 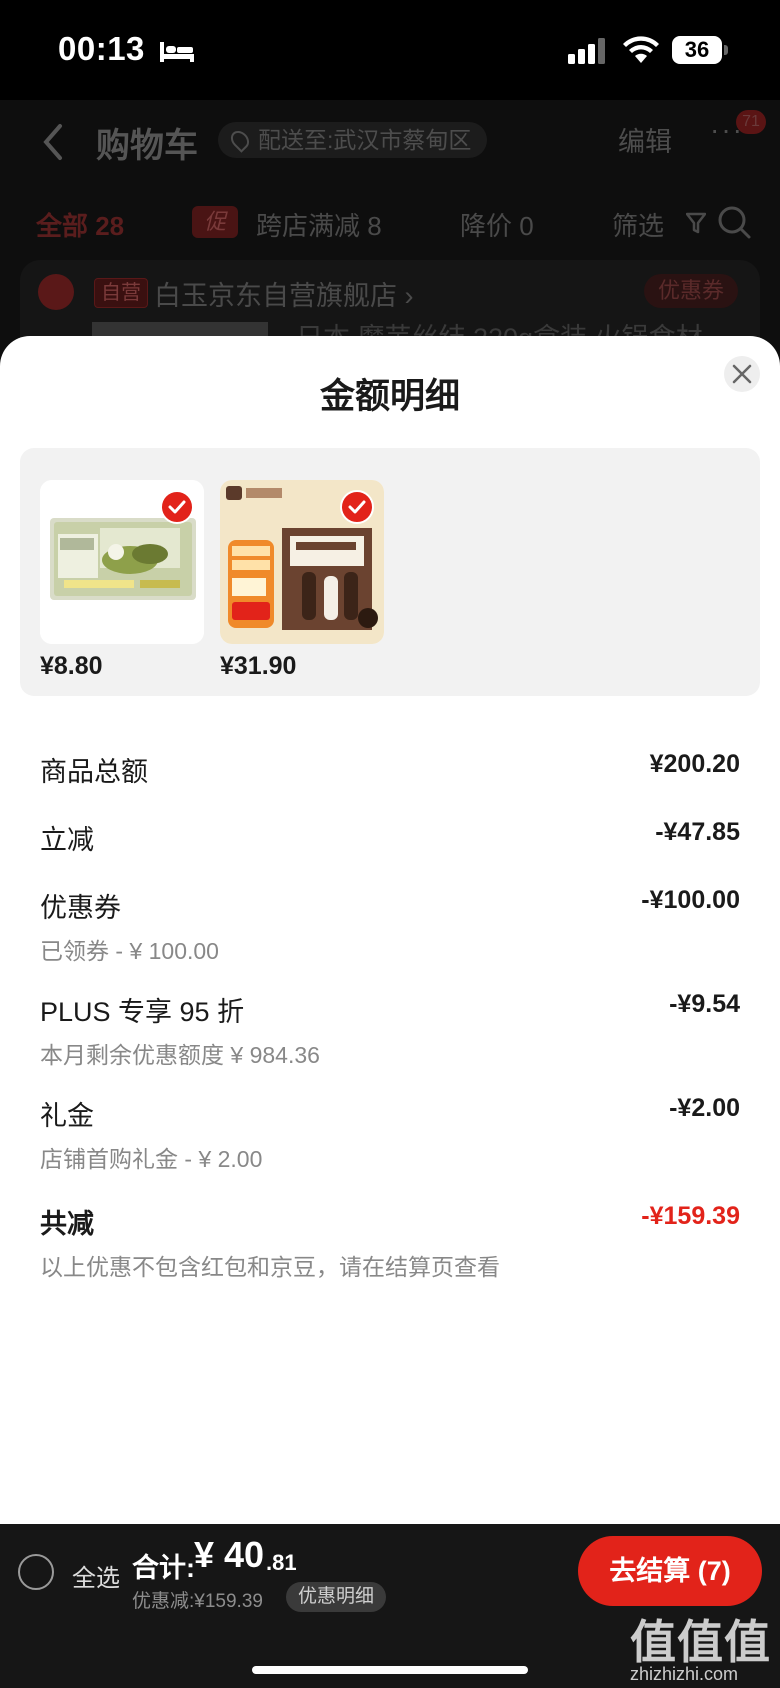 What do you see at coordinates (336, 1597) in the screenshot?
I see `discount-detail-button: 优惠明细` at bounding box center [336, 1597].